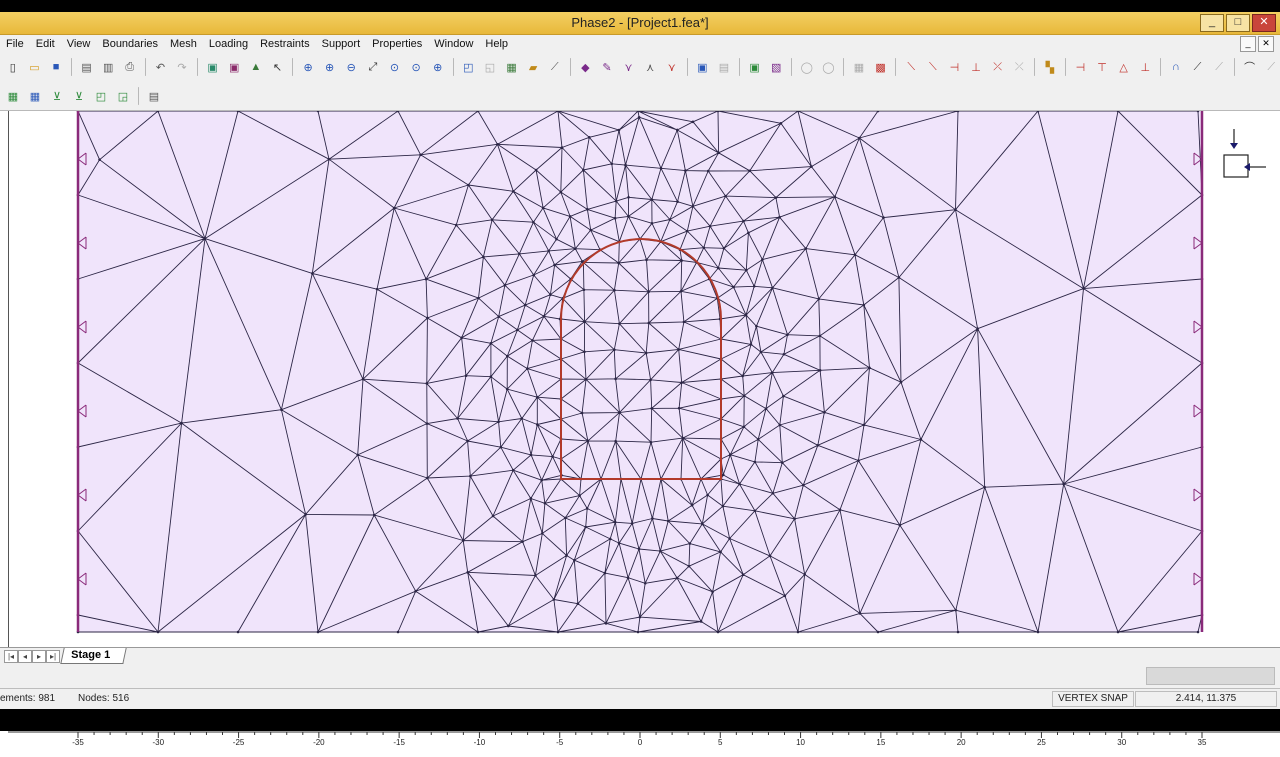  What do you see at coordinates (108, 67) in the screenshot?
I see `page-setup-icon: ▥` at bounding box center [108, 67].